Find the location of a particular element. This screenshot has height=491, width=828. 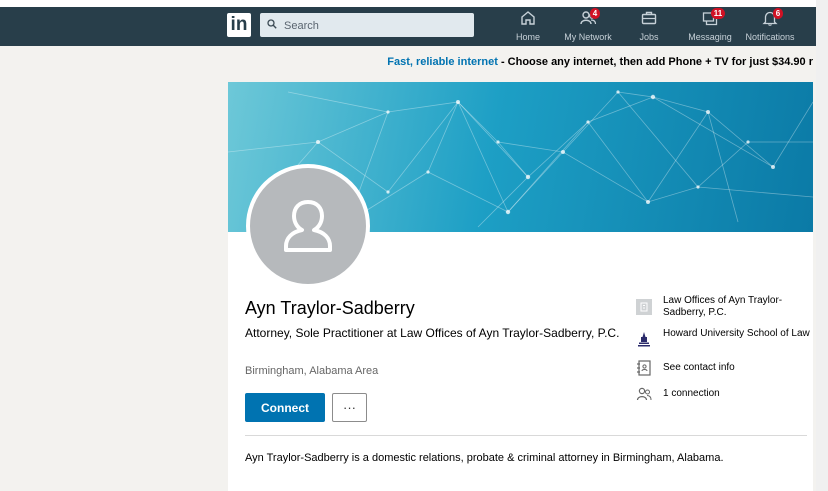

search-box is located at coordinates (367, 25).